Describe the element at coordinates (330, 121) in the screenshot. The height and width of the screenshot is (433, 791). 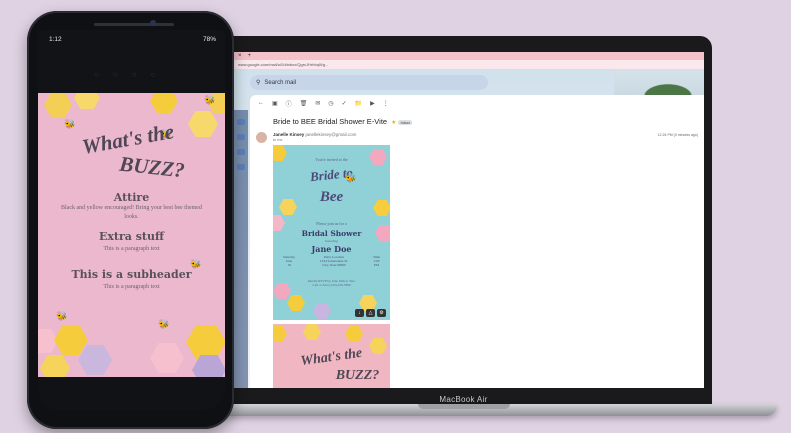
I see `email-subject-text: Bride to BEE Bridal Shower E-Vite` at that location.